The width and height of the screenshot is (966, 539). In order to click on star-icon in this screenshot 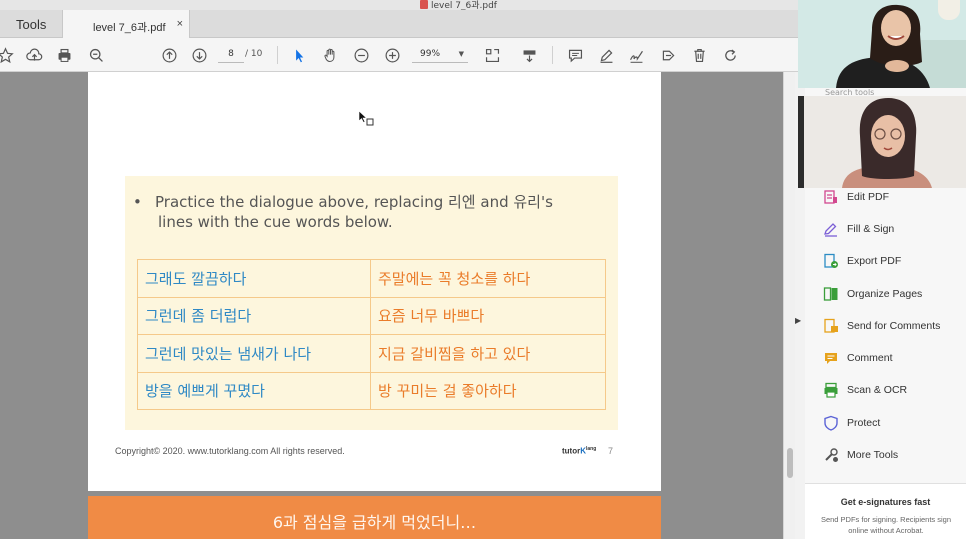, I will do `click(7, 55)`.